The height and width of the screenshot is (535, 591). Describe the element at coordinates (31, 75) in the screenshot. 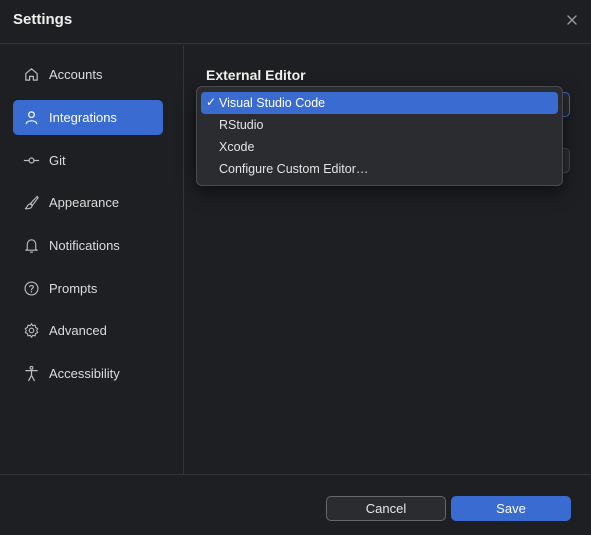

I see `home-icon` at that location.